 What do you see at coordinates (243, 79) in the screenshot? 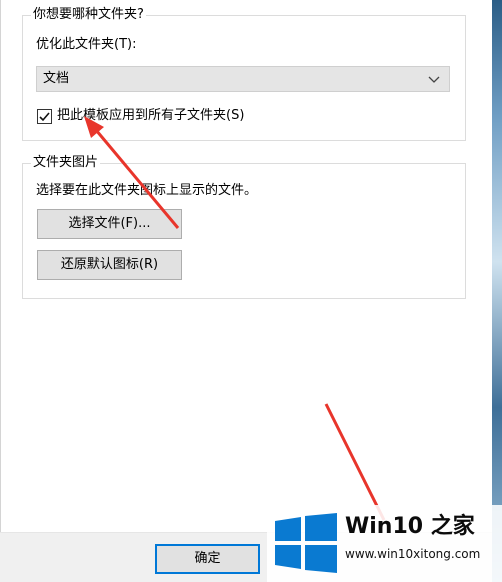
I see `optimize-folder-dropdown: 文档` at bounding box center [243, 79].